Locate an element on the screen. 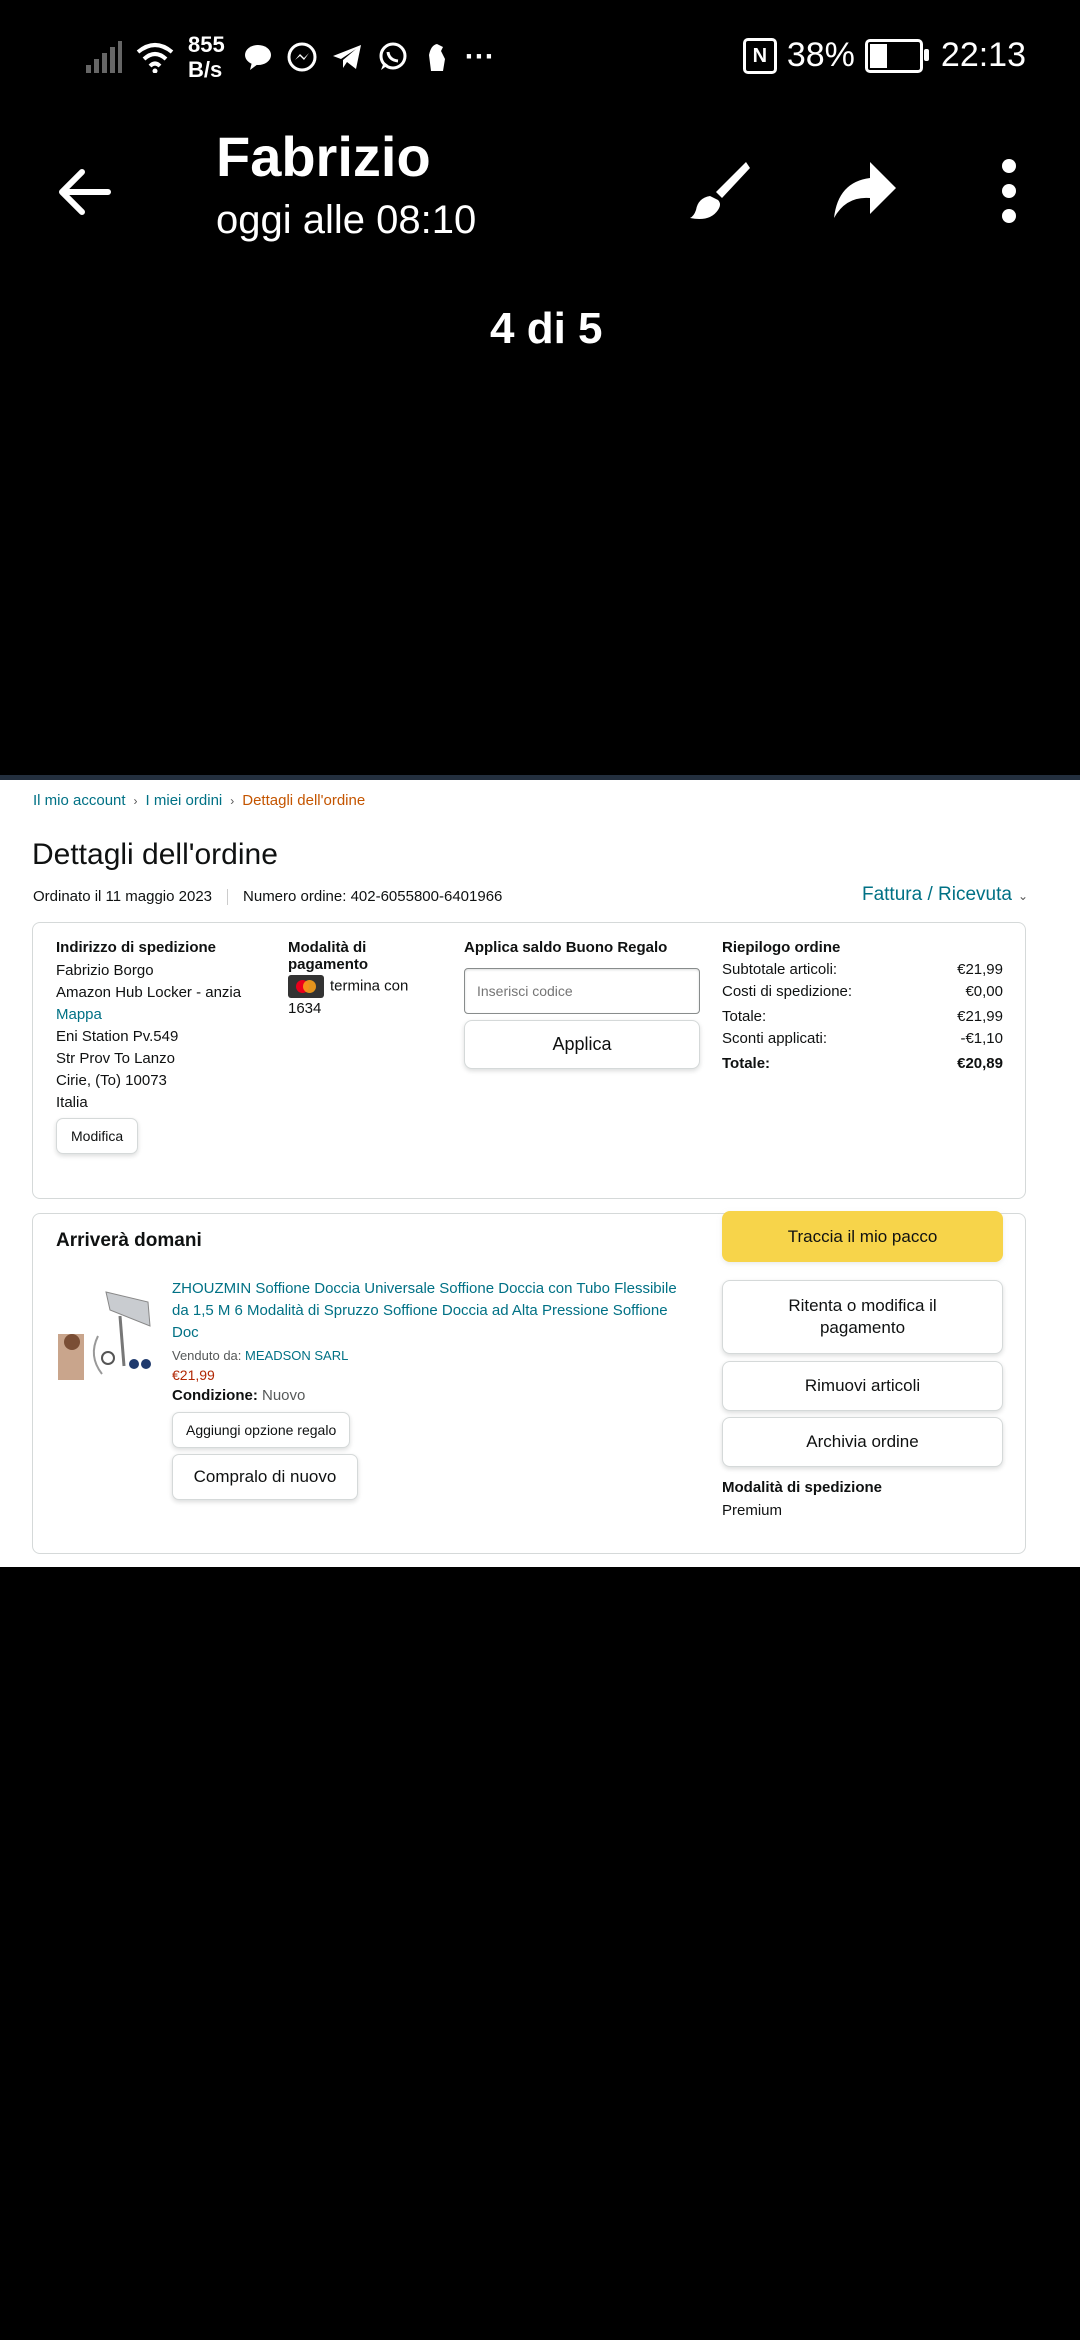  remove-items-button: Rimuovi articoli is located at coordinates (862, 1386).